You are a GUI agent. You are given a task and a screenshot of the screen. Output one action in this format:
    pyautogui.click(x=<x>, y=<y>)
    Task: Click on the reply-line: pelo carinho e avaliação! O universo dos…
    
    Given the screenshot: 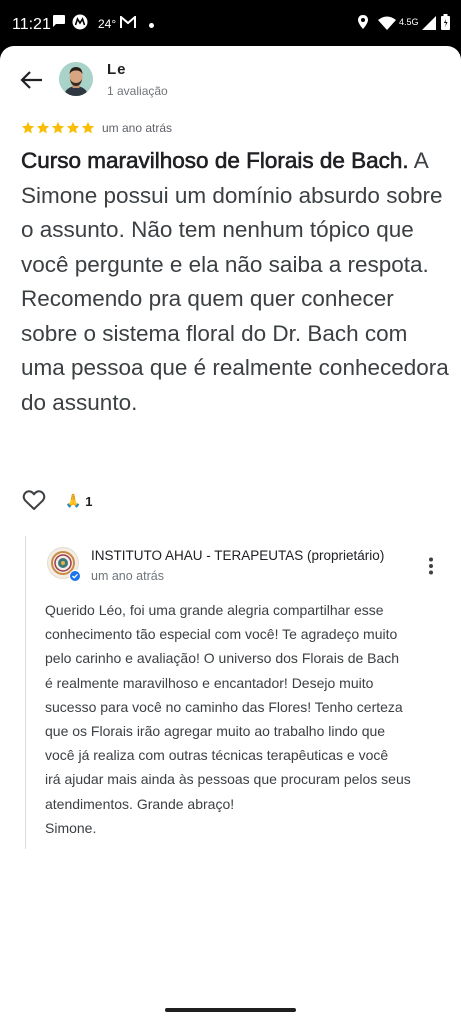 What is the action you would take?
    pyautogui.click(x=222, y=658)
    